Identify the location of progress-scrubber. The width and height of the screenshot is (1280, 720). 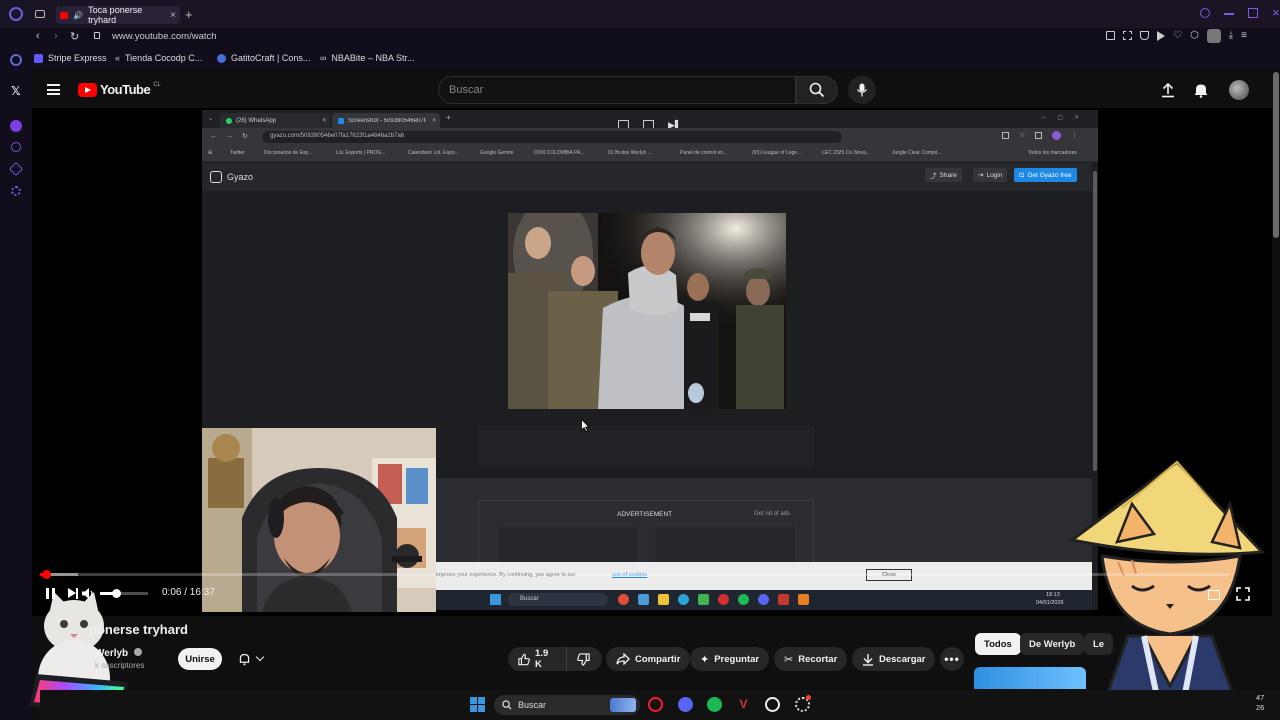
(46, 574).